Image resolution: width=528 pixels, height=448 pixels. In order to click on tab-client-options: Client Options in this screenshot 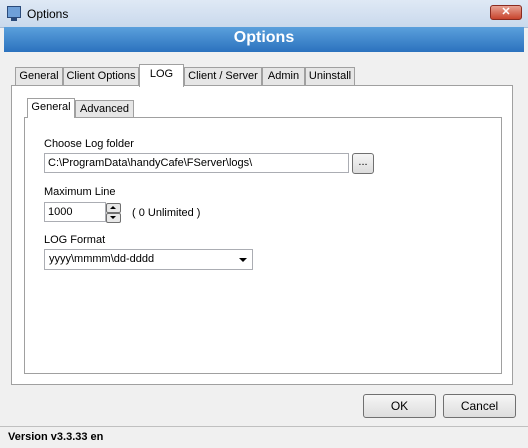, I will do `click(101, 76)`.